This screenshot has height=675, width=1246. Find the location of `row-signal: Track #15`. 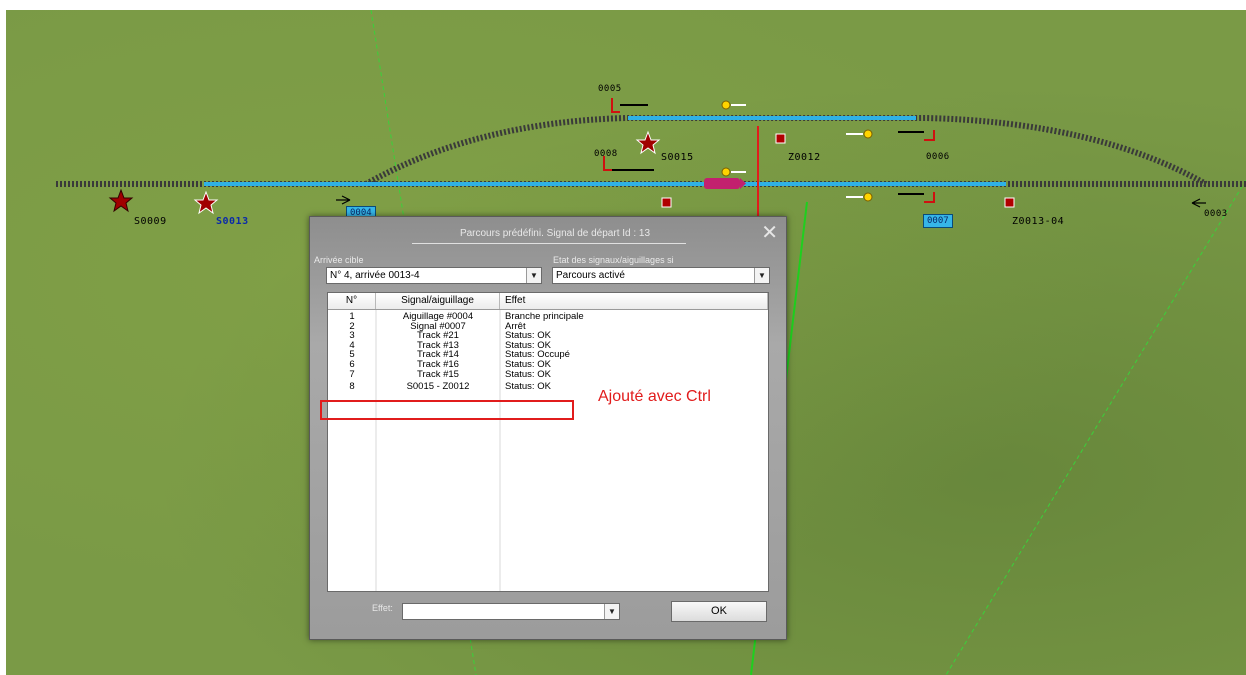

row-signal: Track #15 is located at coordinates (438, 374).